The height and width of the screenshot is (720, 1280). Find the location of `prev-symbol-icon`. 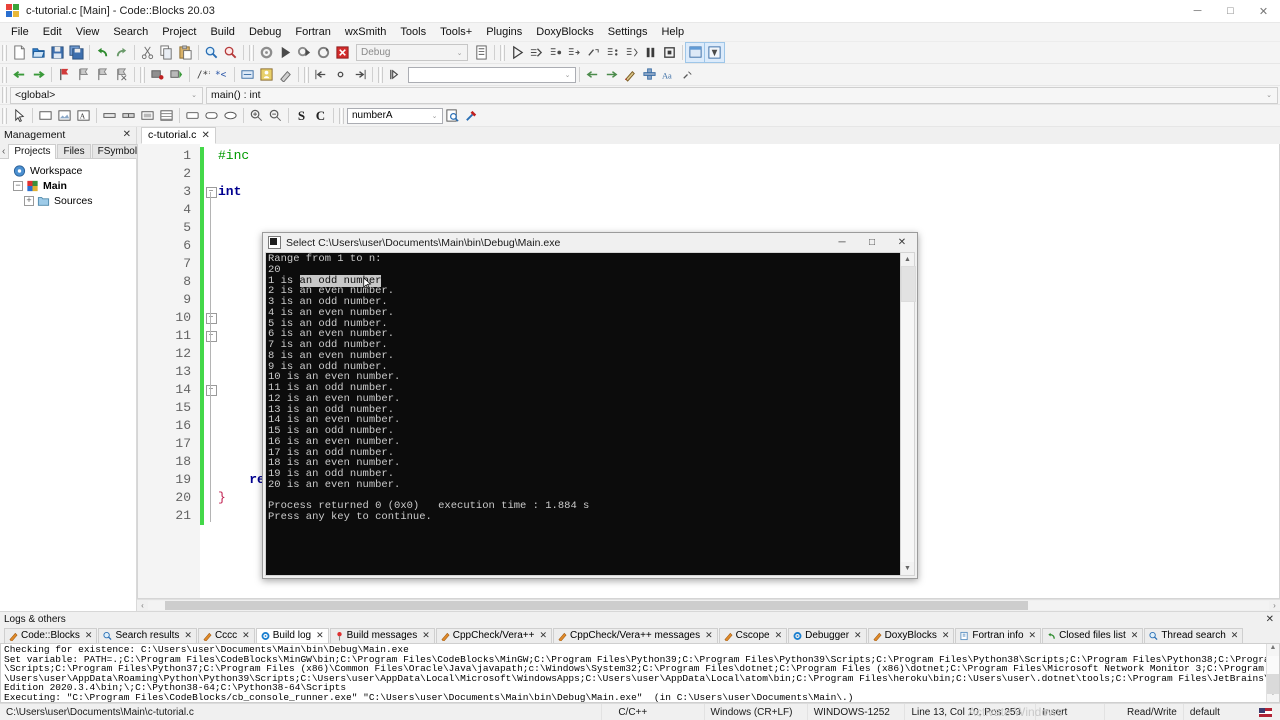

prev-symbol-icon is located at coordinates (592, 74).